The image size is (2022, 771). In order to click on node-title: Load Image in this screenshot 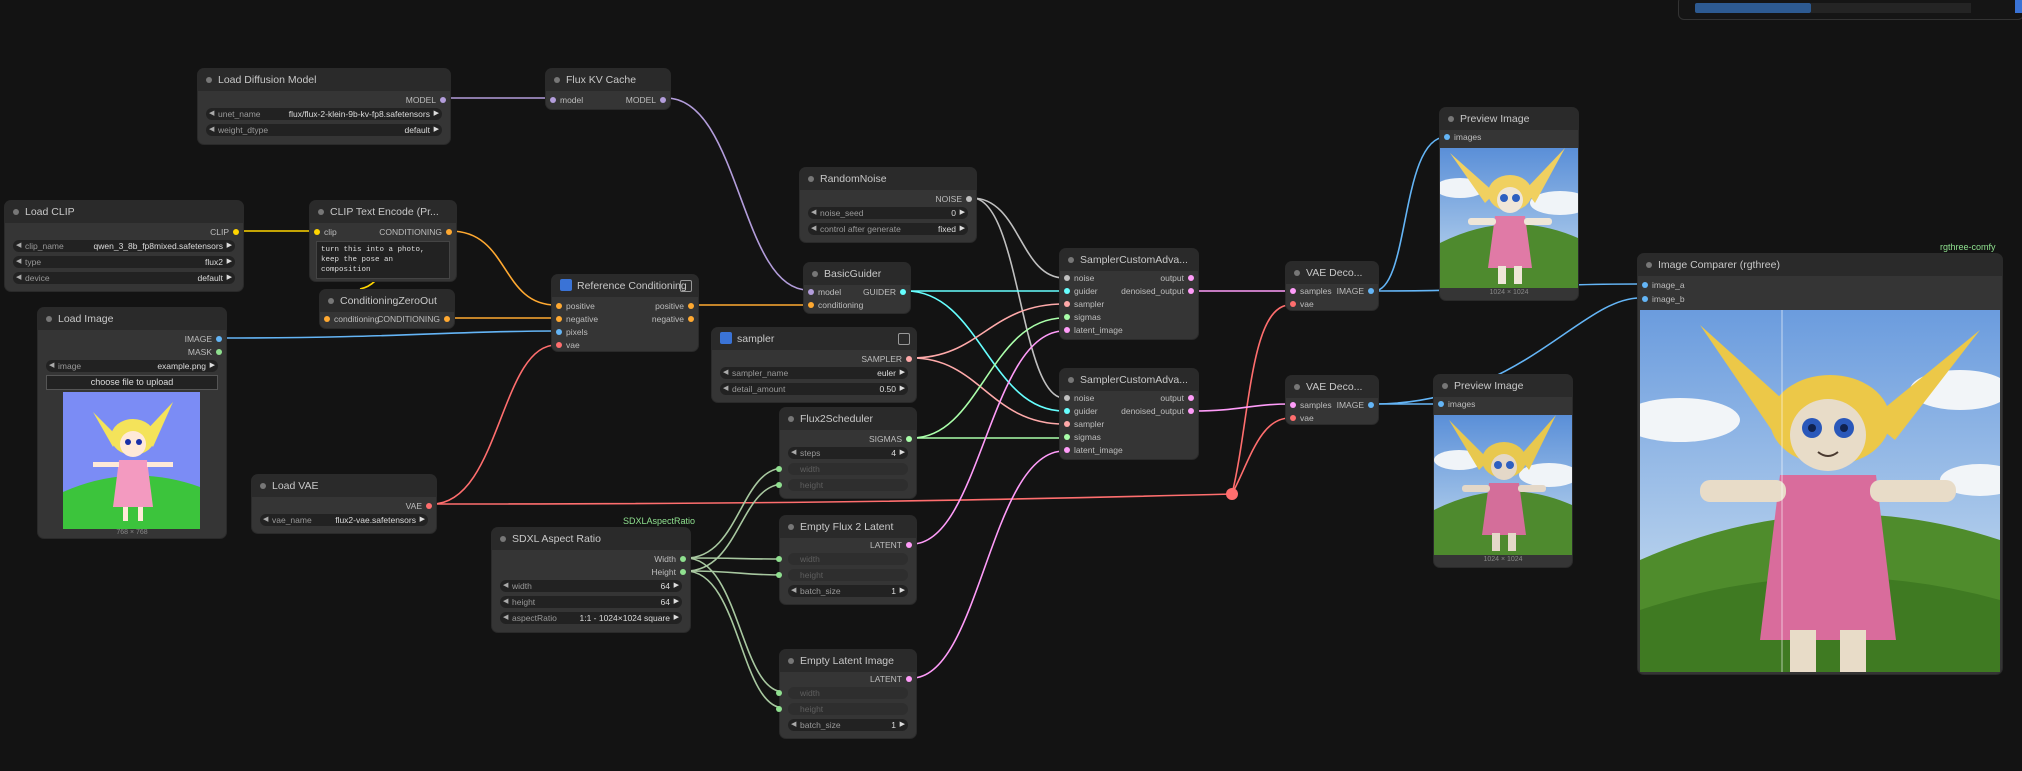, I will do `click(132, 319)`.